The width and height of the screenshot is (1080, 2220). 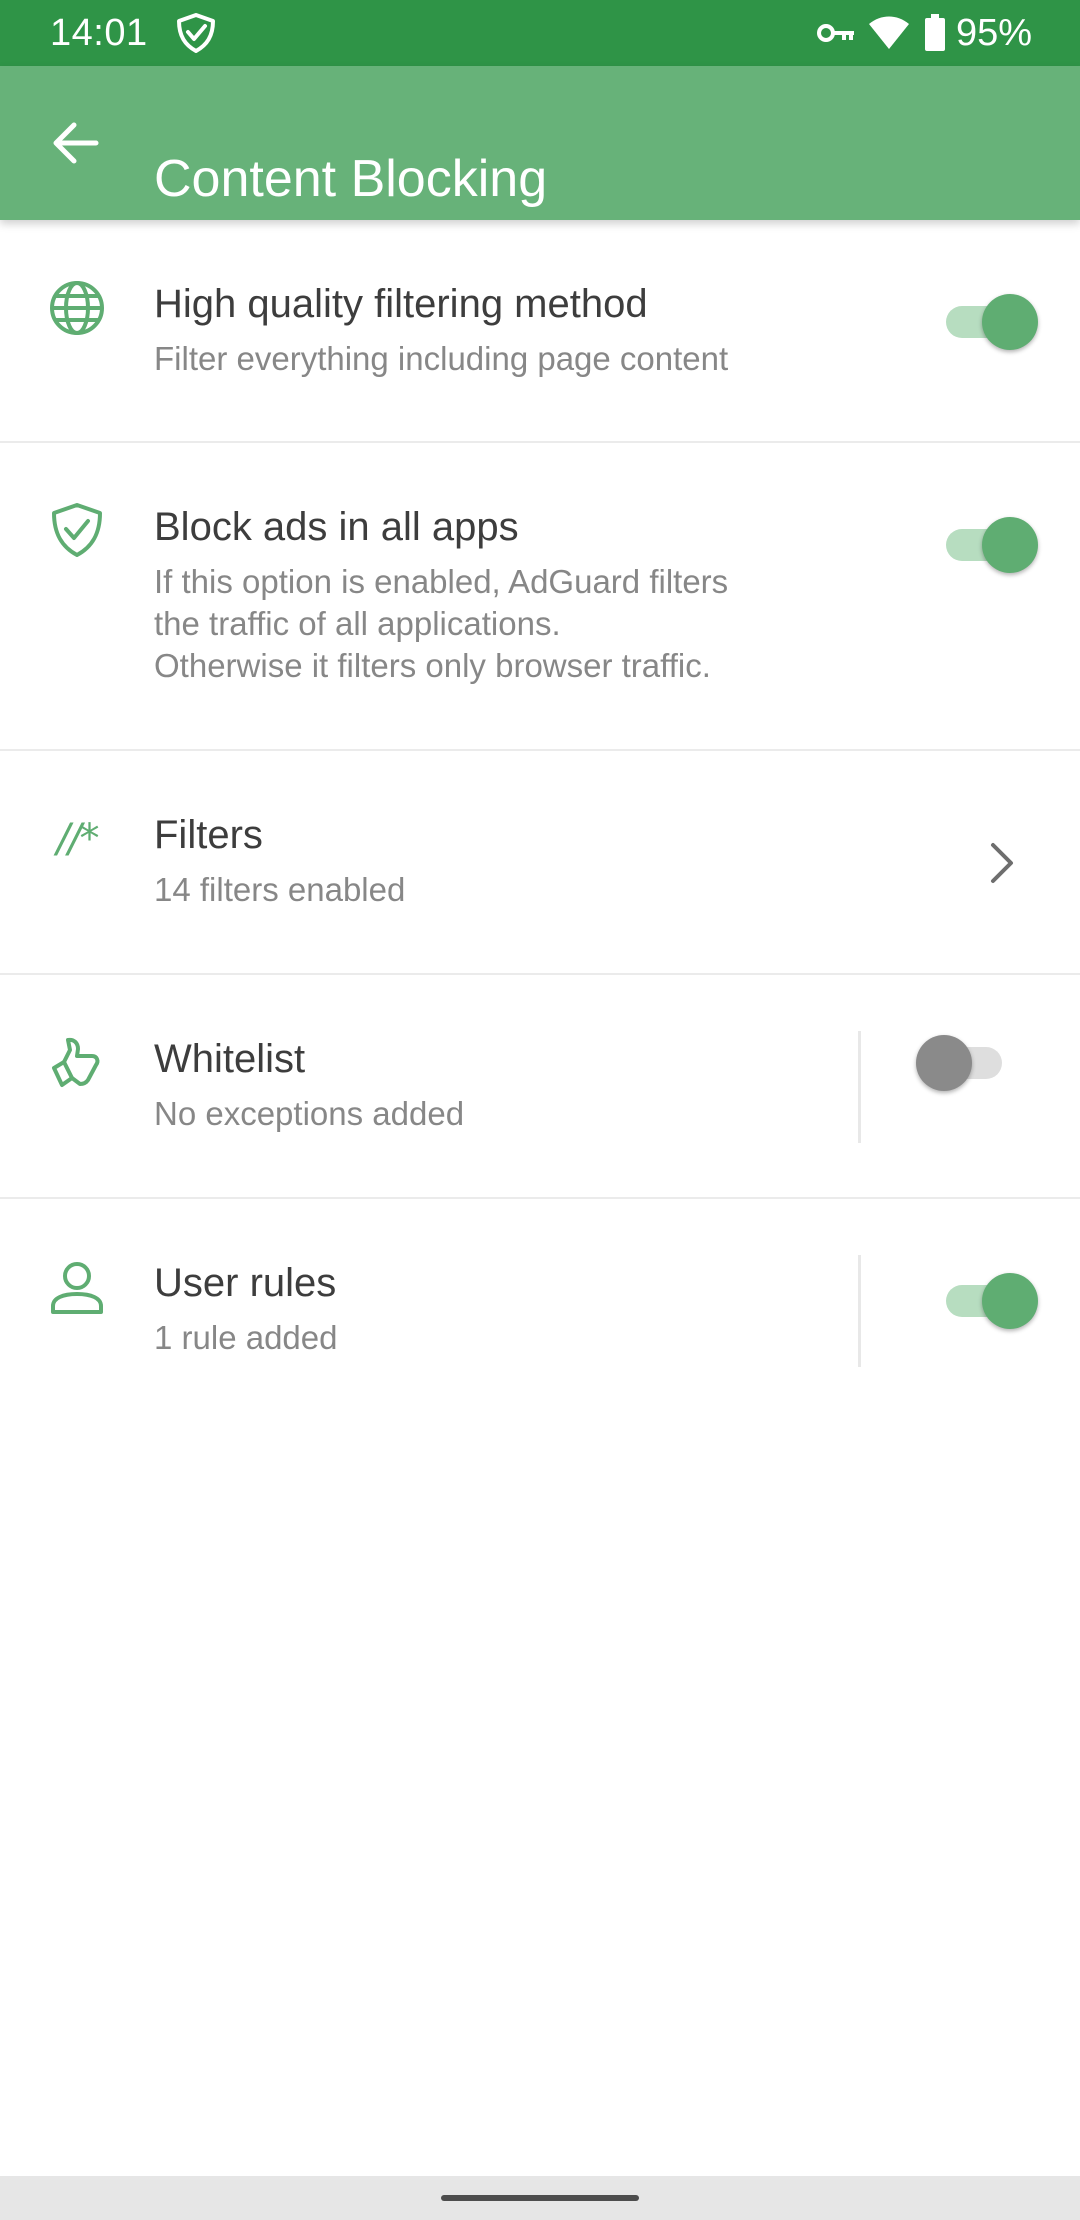 I want to click on setting-text: Filters 14 filters enabled, so click(x=484, y=861).